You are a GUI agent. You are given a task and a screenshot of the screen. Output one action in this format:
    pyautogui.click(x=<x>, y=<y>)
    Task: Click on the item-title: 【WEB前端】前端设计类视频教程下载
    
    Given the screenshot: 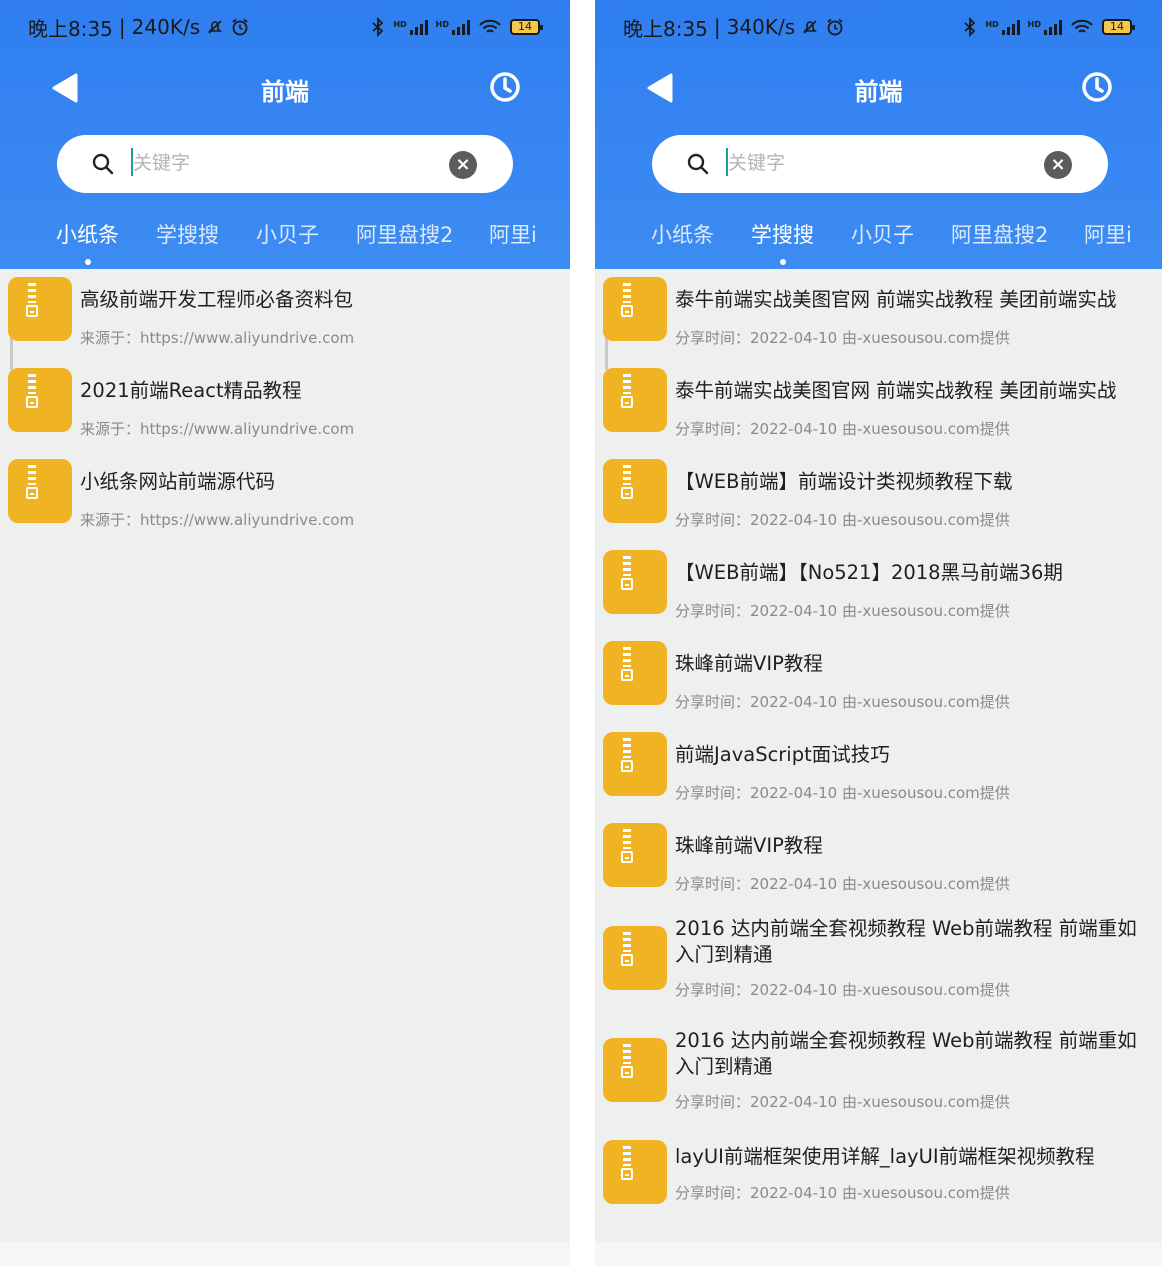 What is the action you would take?
    pyautogui.click(x=844, y=481)
    